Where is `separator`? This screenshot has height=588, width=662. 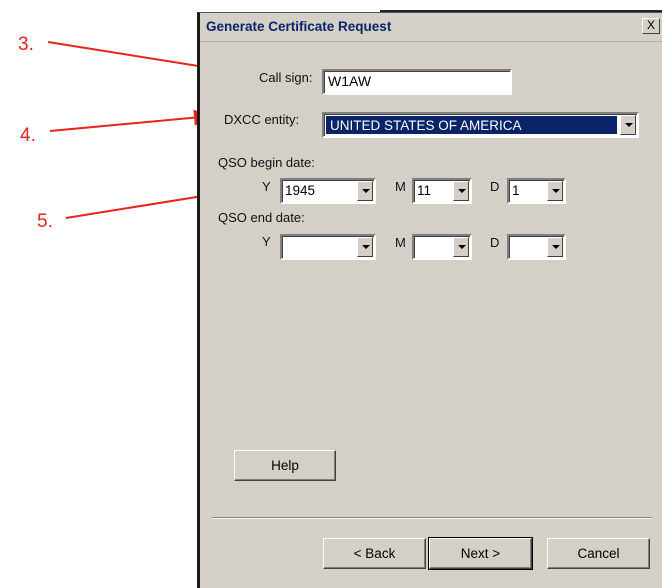
separator is located at coordinates (432, 518).